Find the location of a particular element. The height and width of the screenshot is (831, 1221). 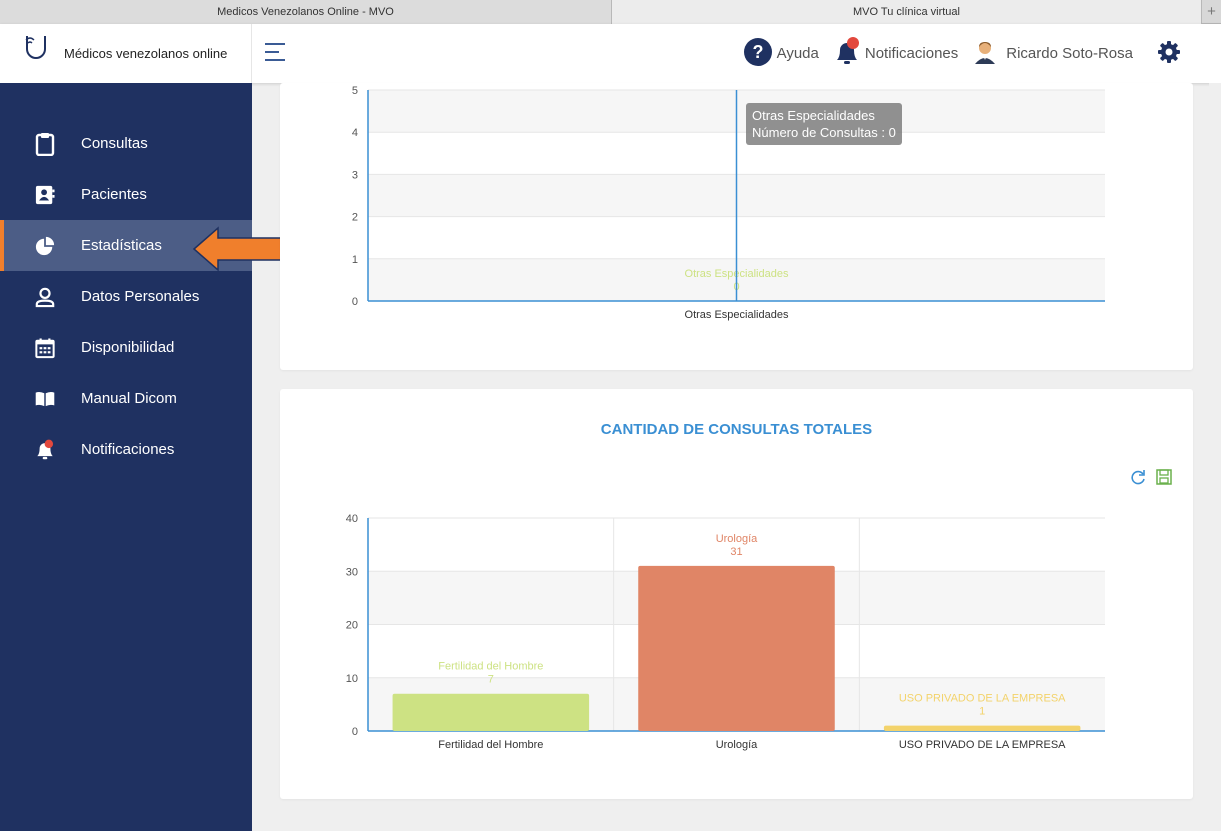

gear-icon is located at coordinates (1169, 54).